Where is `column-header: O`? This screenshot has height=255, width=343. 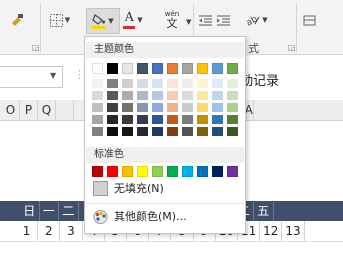
column-header: O is located at coordinates (11, 110).